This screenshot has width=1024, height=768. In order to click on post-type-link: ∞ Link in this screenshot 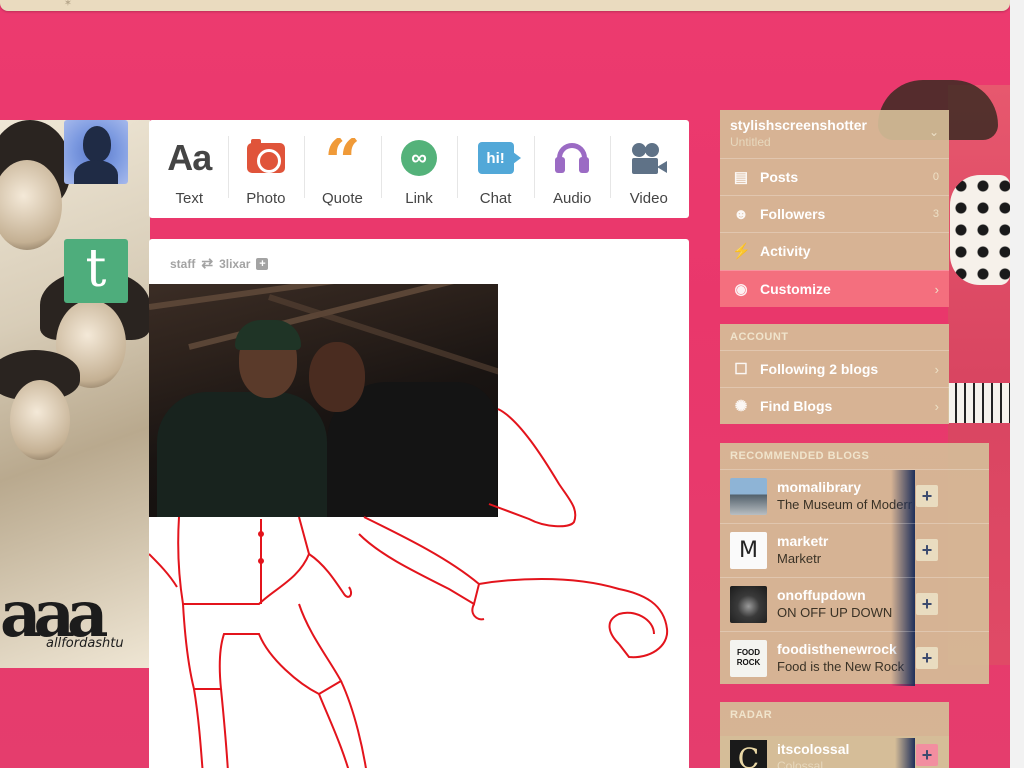, I will do `click(419, 169)`.